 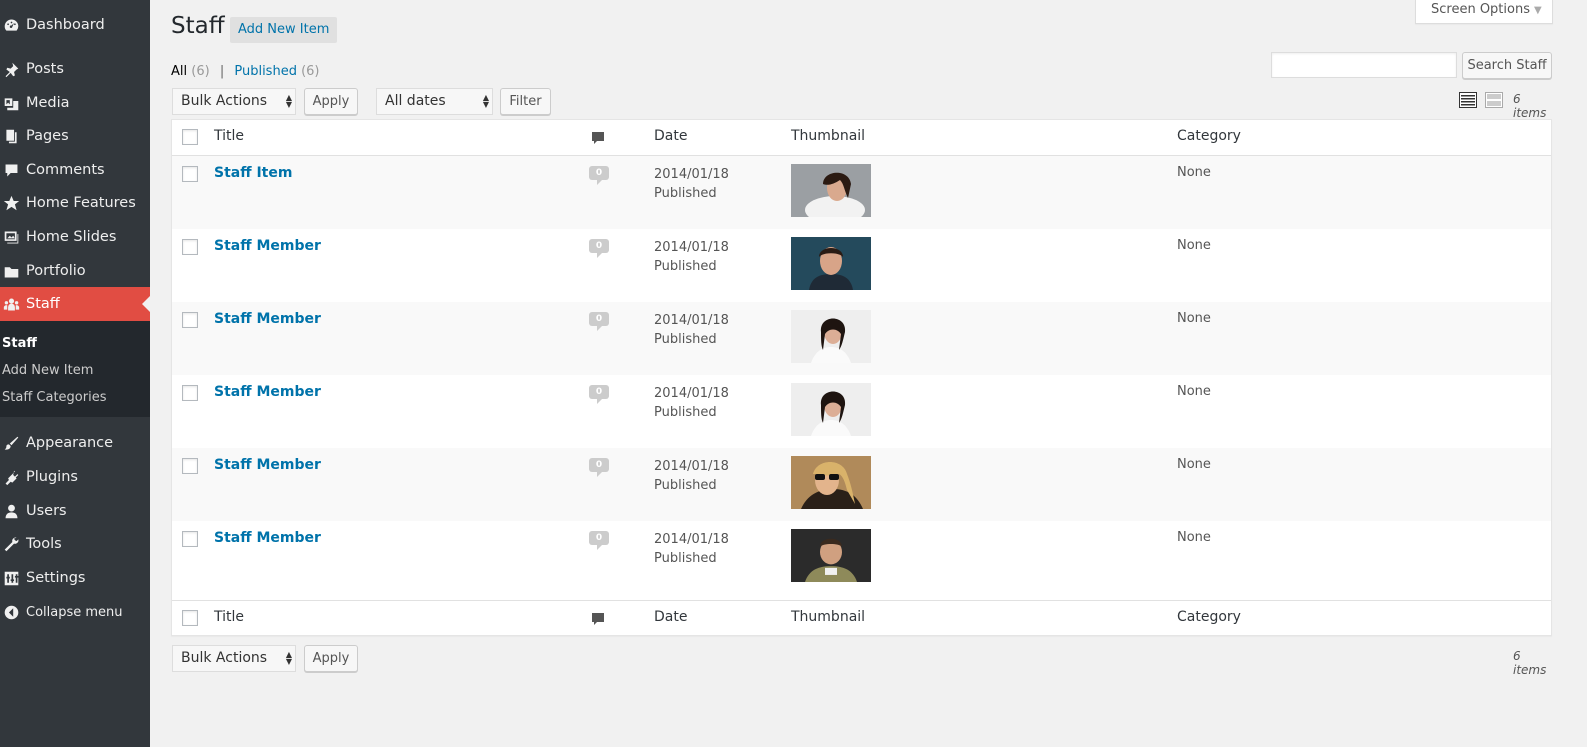 What do you see at coordinates (265, 71) in the screenshot?
I see `filter-published-link: Published` at bounding box center [265, 71].